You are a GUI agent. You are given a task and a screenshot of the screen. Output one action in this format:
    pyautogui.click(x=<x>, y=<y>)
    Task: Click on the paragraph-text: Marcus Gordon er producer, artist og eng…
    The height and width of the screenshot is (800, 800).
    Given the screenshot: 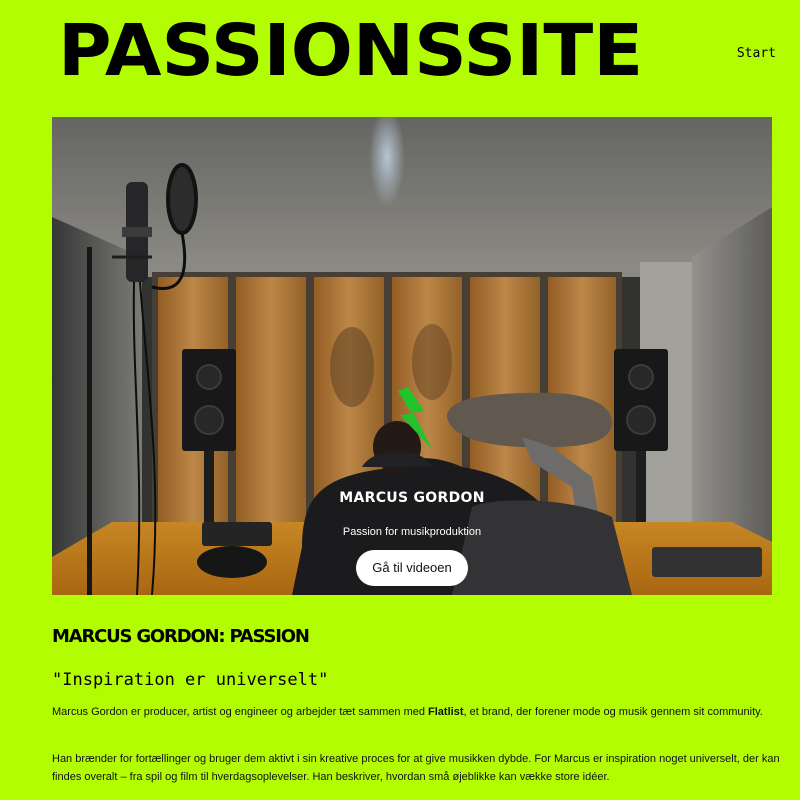 What is the action you would take?
    pyautogui.click(x=240, y=712)
    